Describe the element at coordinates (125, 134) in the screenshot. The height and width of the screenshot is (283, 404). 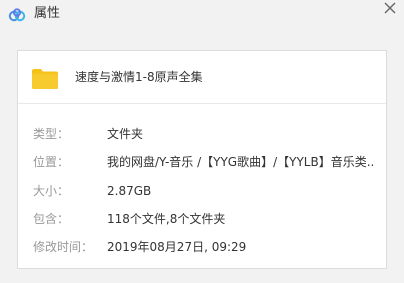
I see `property-value: 文件夹` at that location.